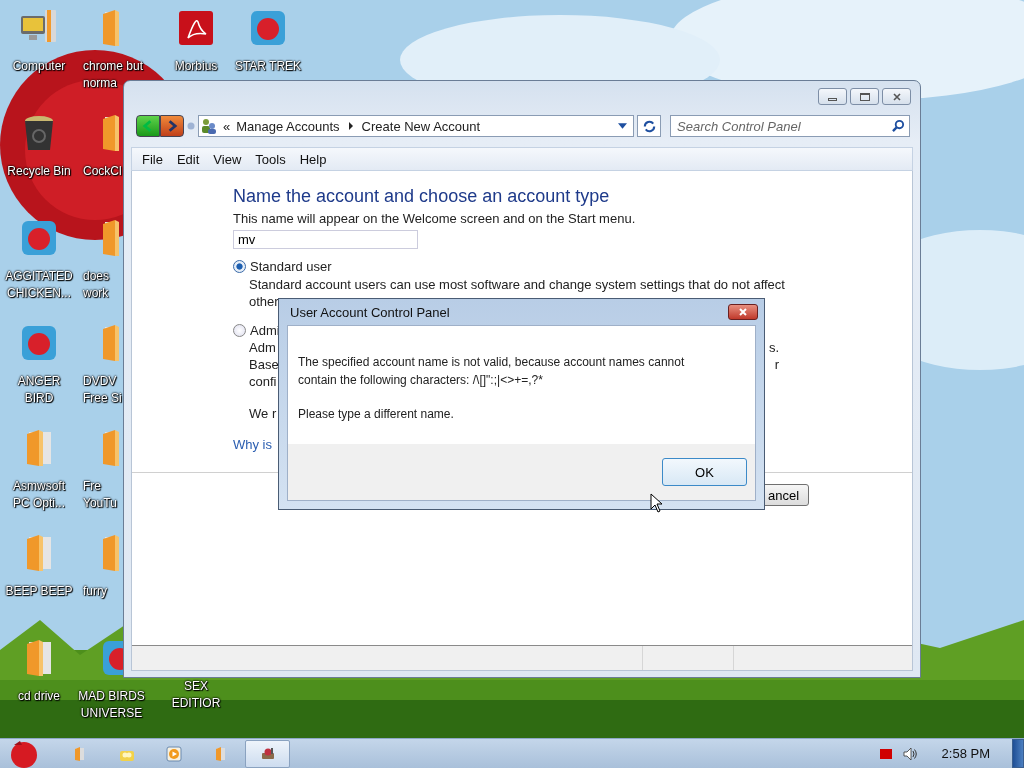 This screenshot has width=1024, height=768. I want to click on icon-label: MAD BIRDS UNIVERSE, so click(111, 705).